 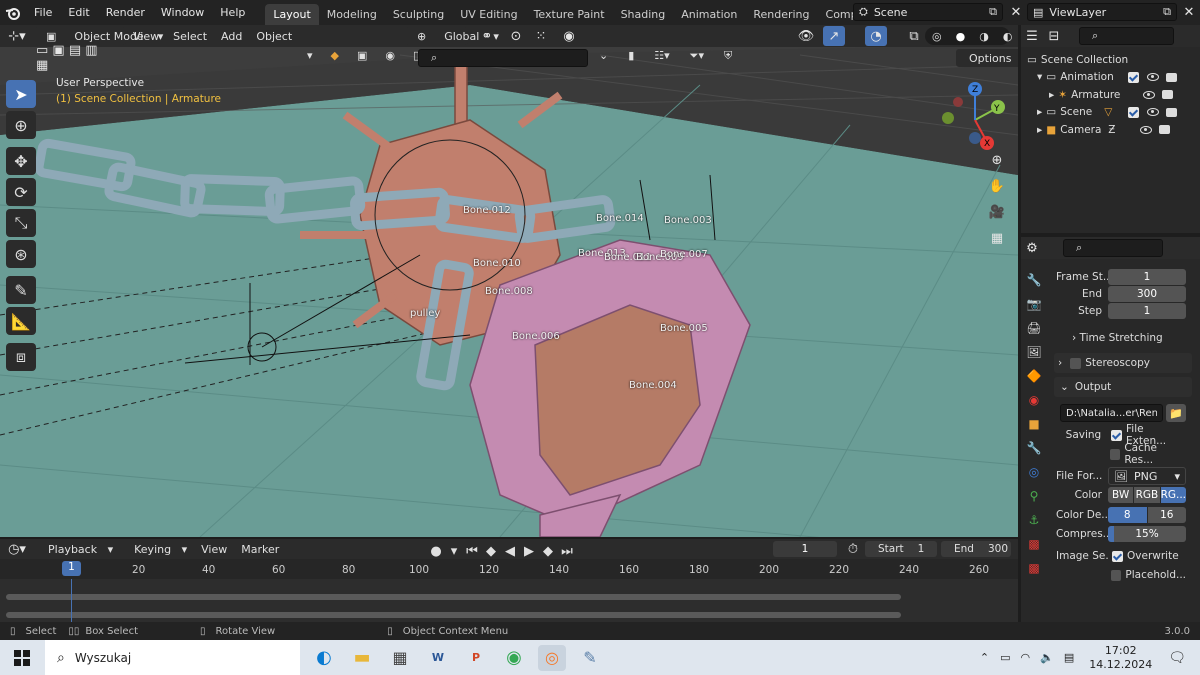 What do you see at coordinates (1111, 413) in the screenshot?
I see `output-path-input: D:\Natalia...er\Render\` at bounding box center [1111, 413].